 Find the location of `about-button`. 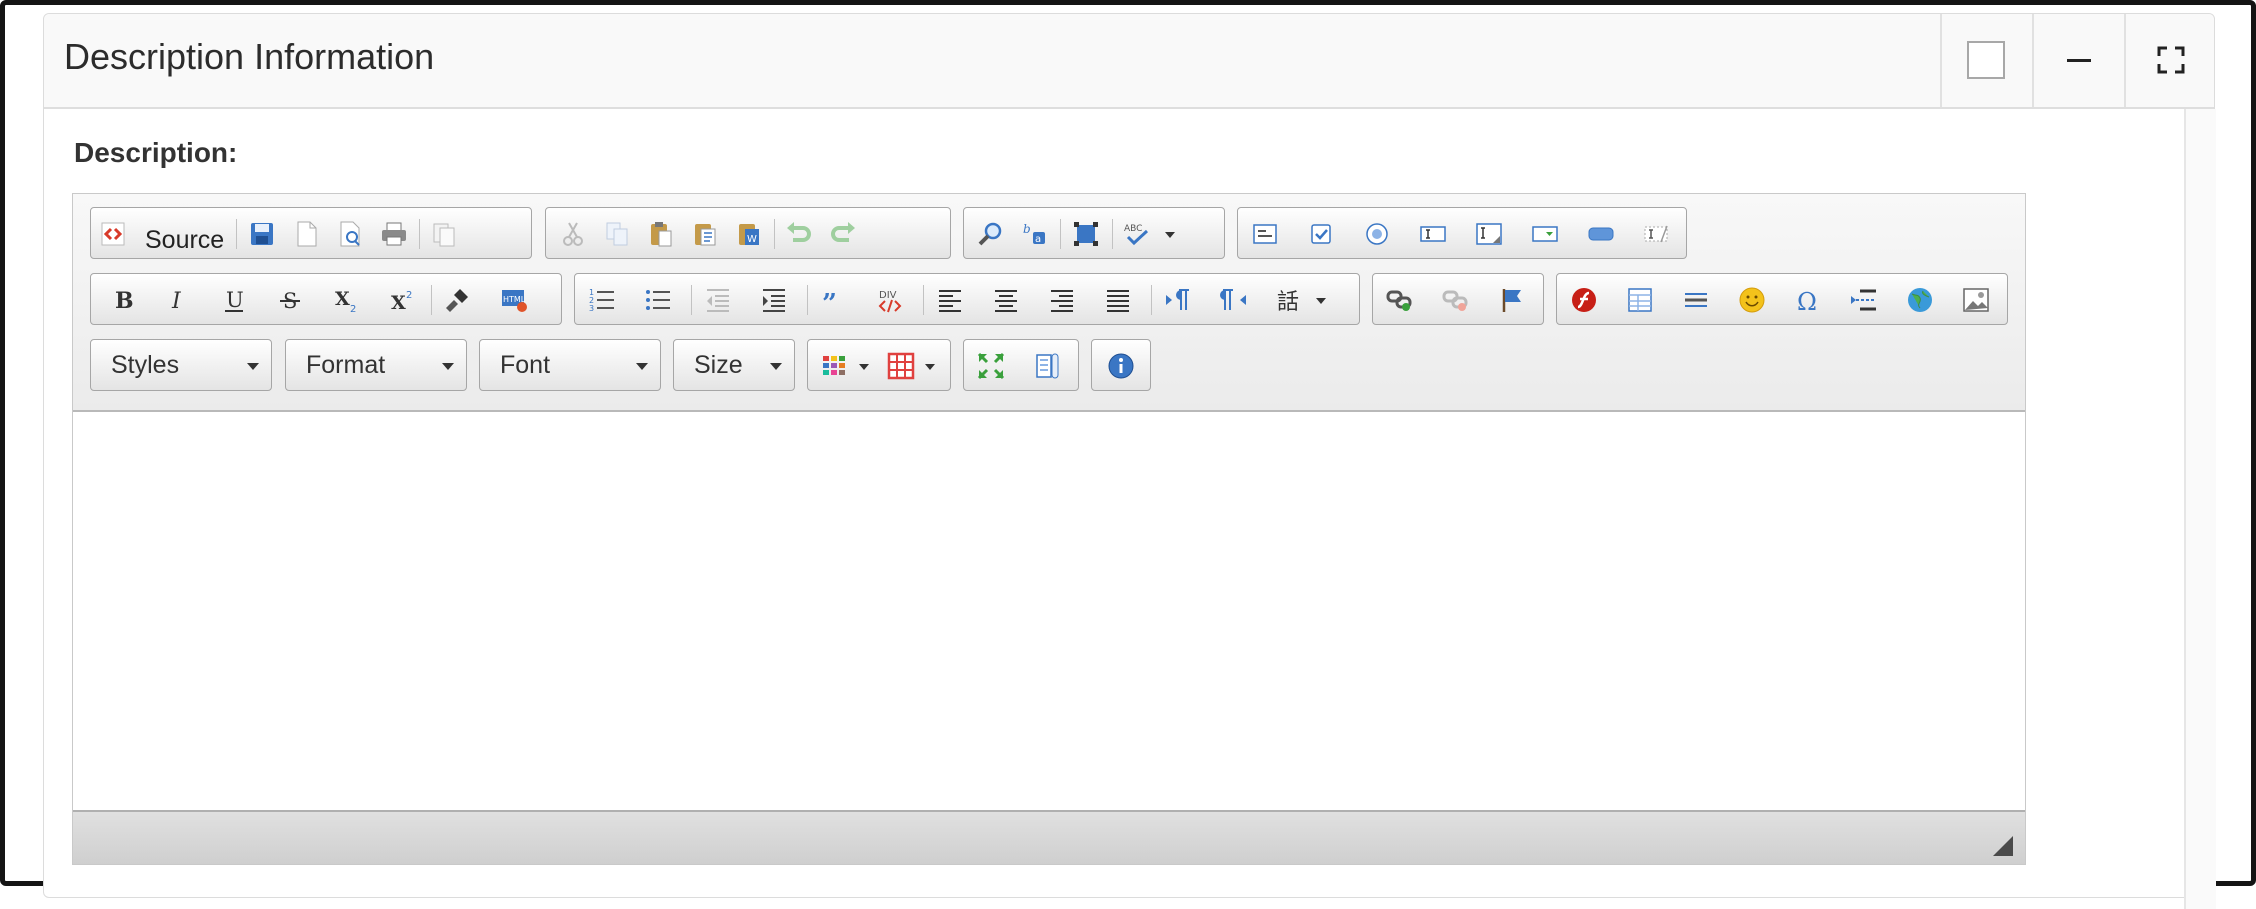

about-button is located at coordinates (1121, 366).